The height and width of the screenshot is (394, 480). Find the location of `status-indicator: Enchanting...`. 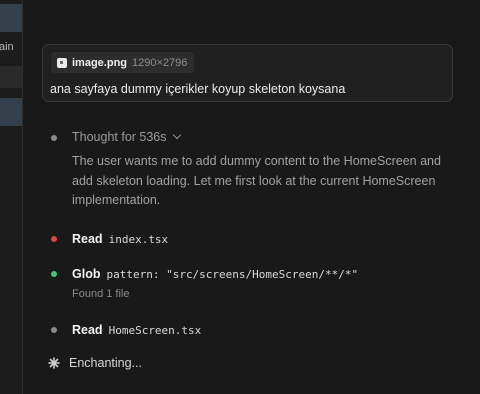

status-indicator: Enchanting... is located at coordinates (95, 363).